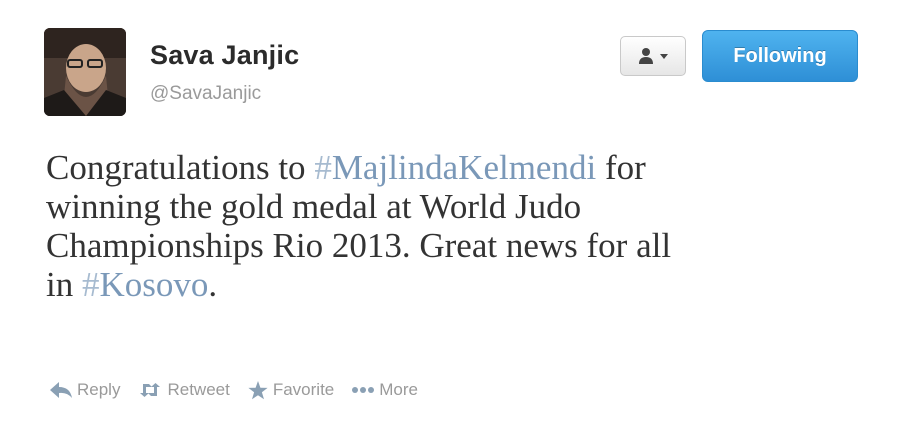 The width and height of the screenshot is (900, 424). What do you see at coordinates (464, 167) in the screenshot?
I see `hashtag-text: MajlindaKelmendi` at bounding box center [464, 167].